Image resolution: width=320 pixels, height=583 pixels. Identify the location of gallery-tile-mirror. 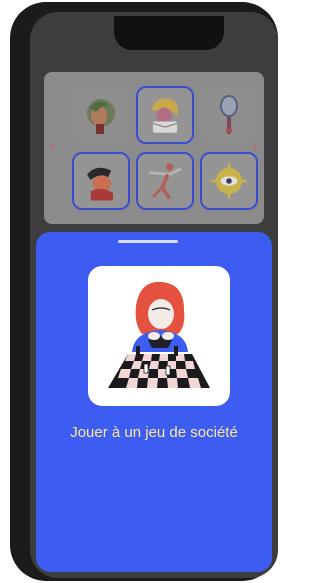
(229, 115).